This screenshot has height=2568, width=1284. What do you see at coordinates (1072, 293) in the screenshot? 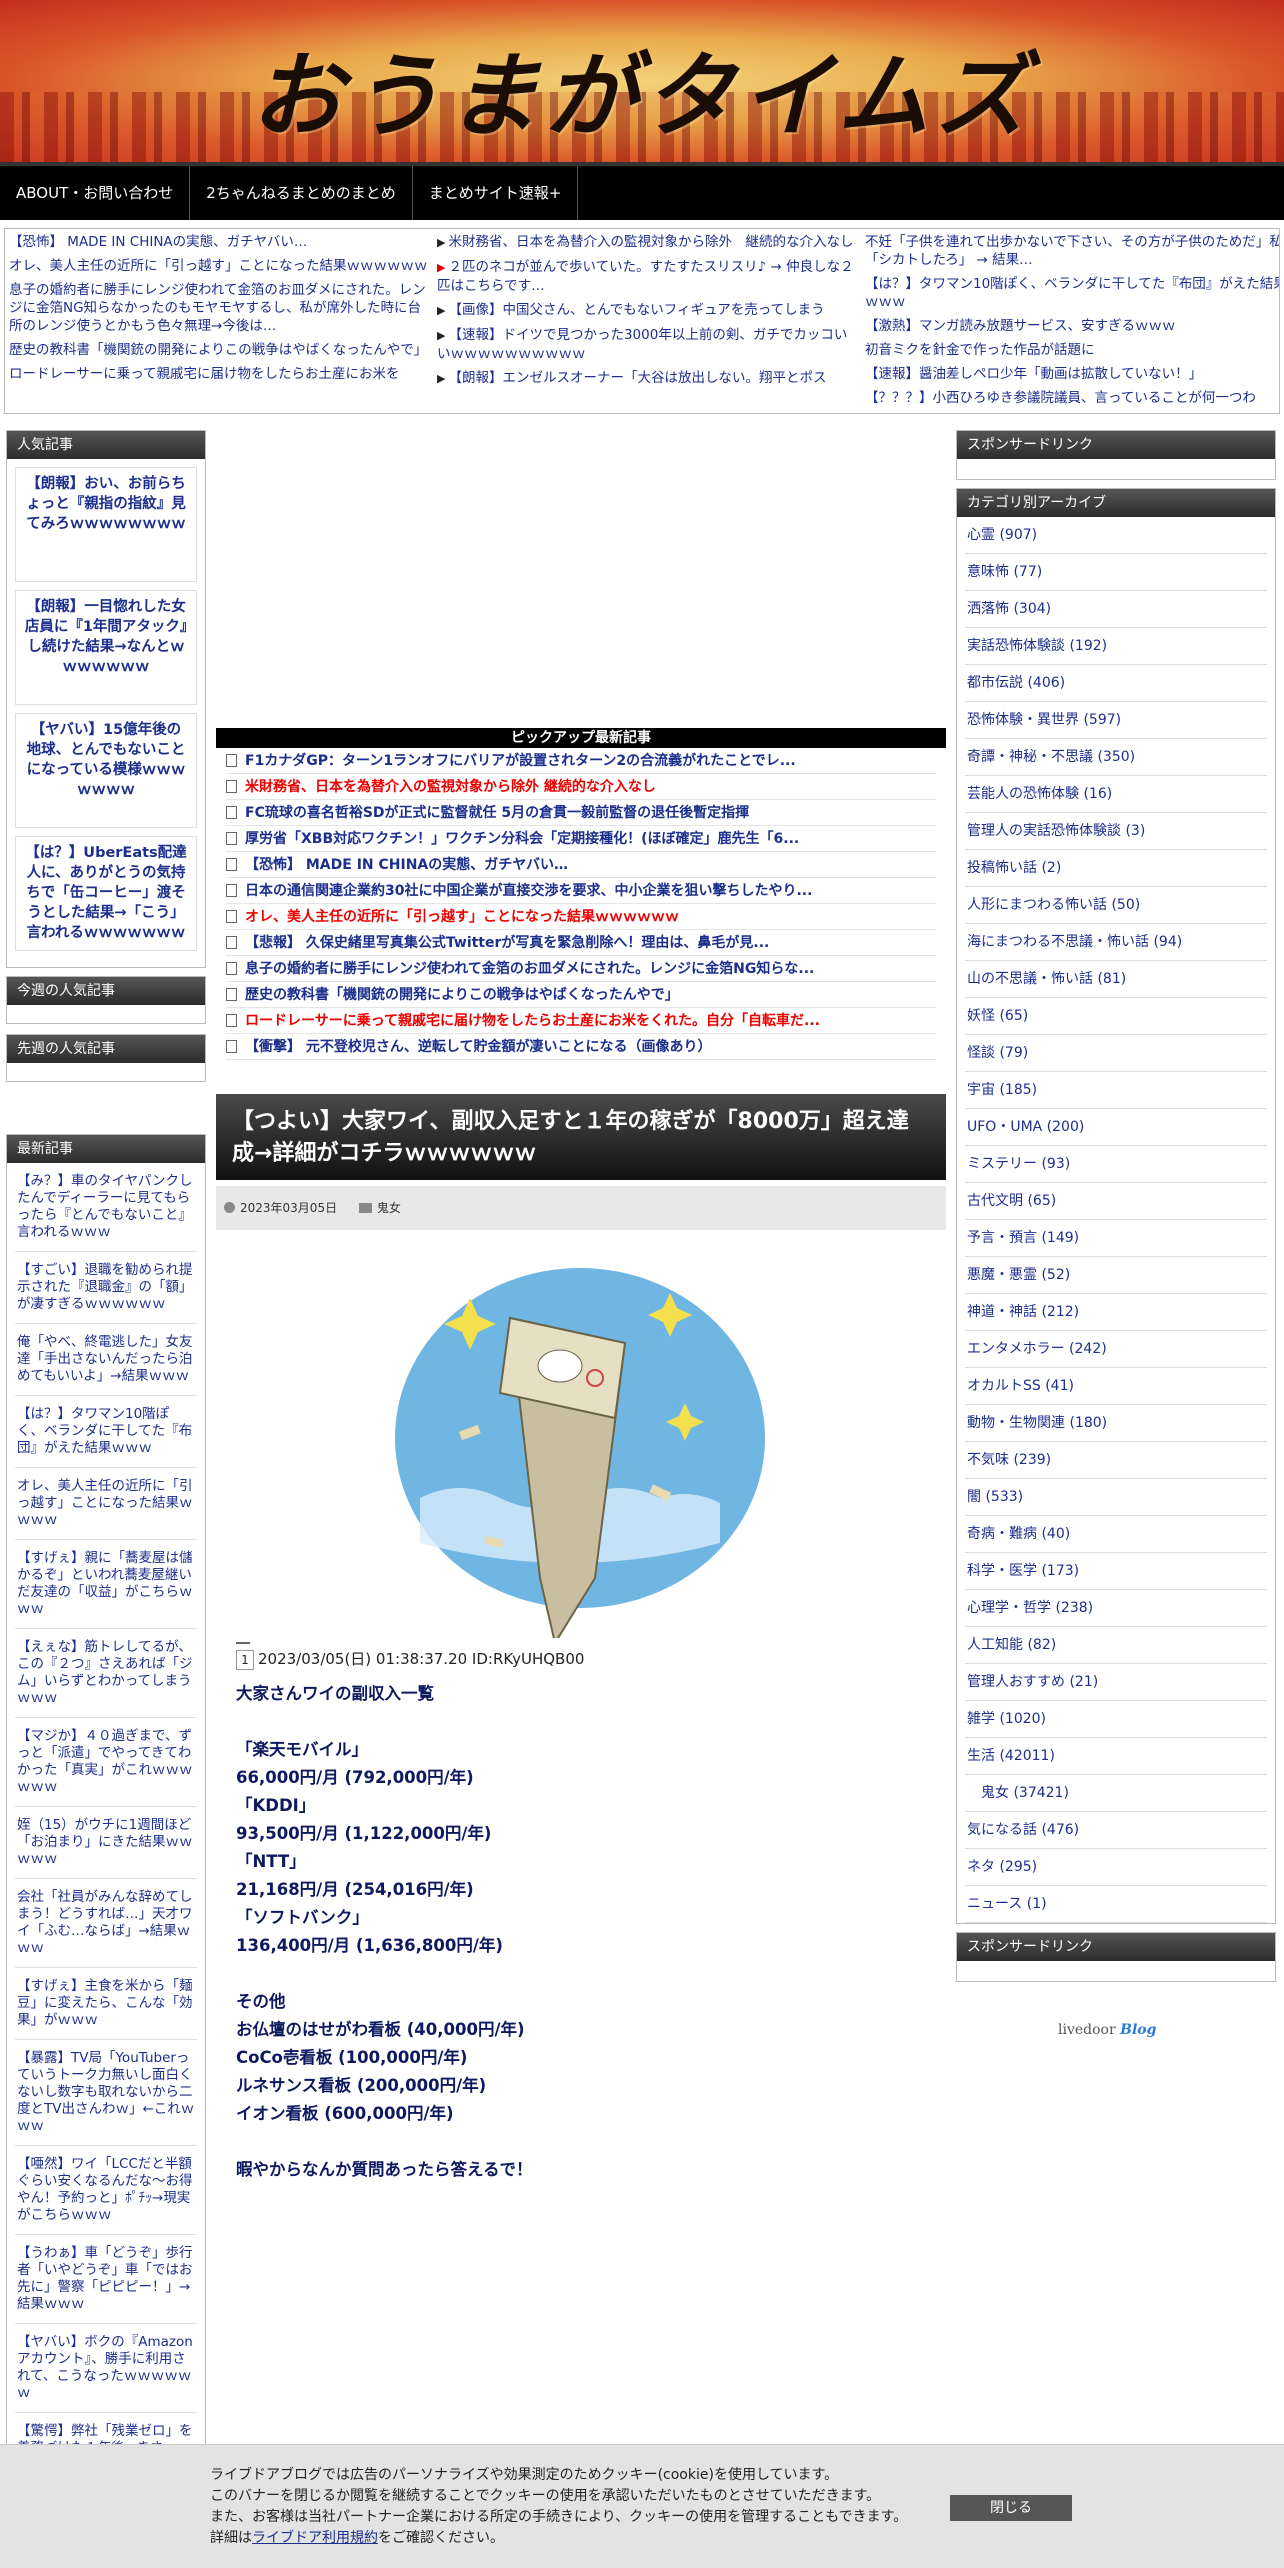
I see `ticker-item: 【は？】タワマン10階ぽく、ベランダに干してた『布団』がえた結果ｗｗｗ` at bounding box center [1072, 293].